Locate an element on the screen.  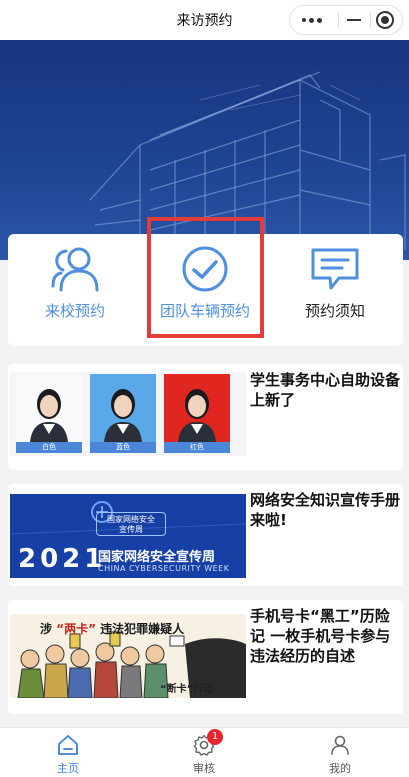
close-target-icon is located at coordinates (385, 20).